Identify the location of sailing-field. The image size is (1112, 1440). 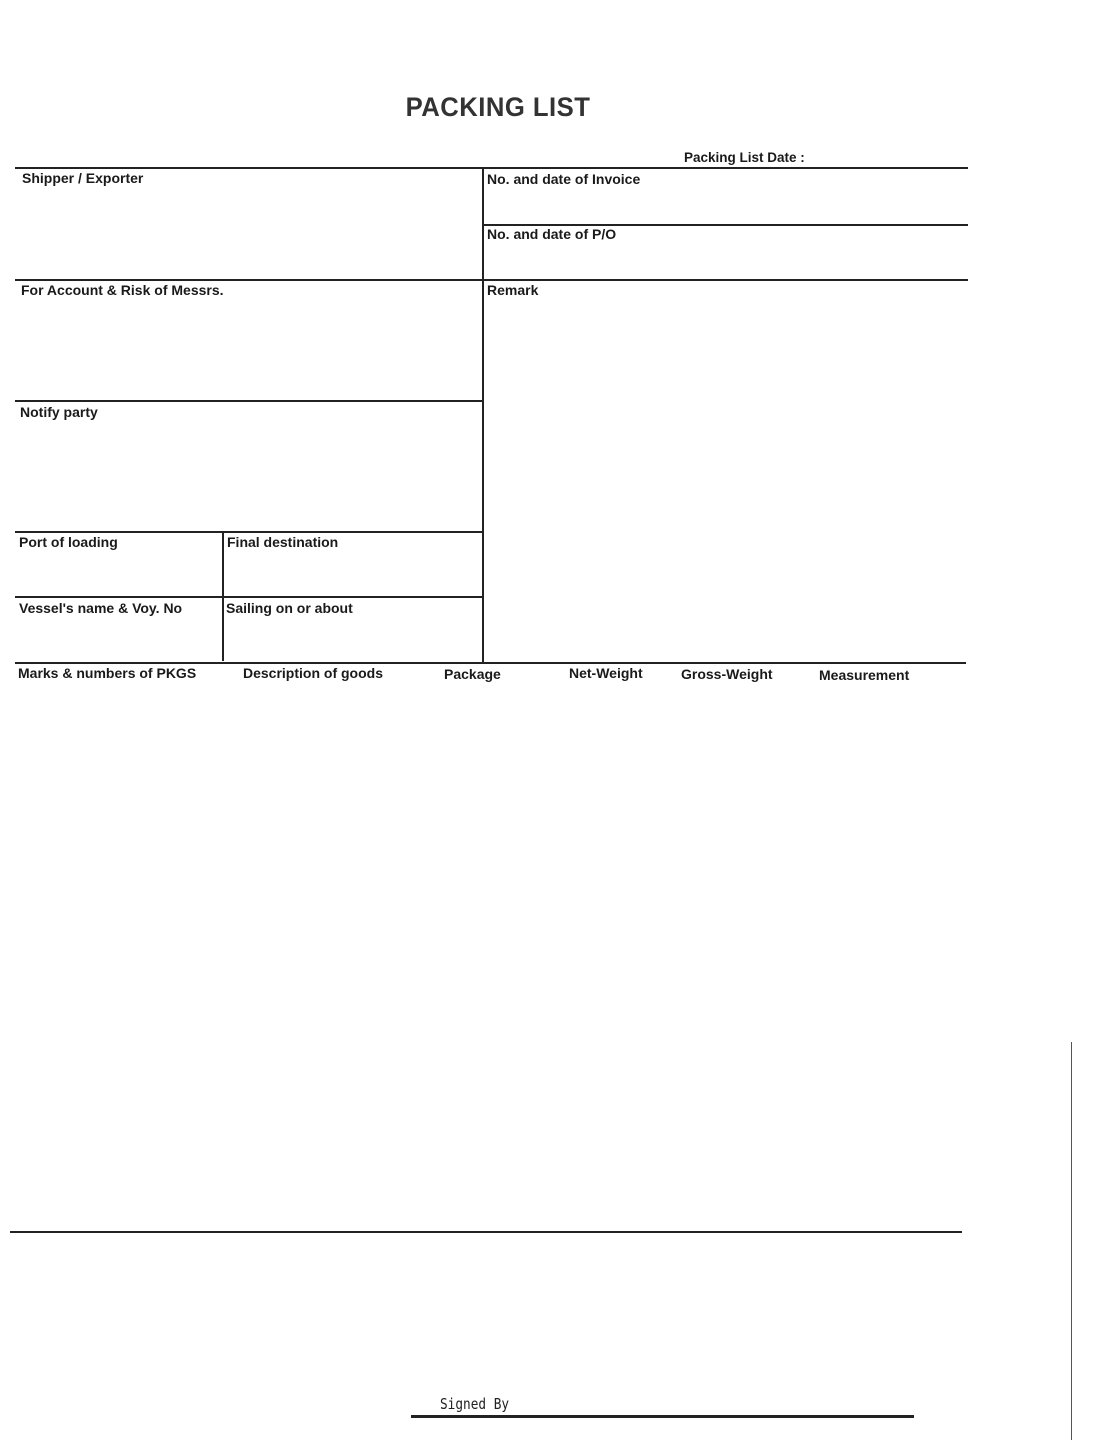
(352, 639).